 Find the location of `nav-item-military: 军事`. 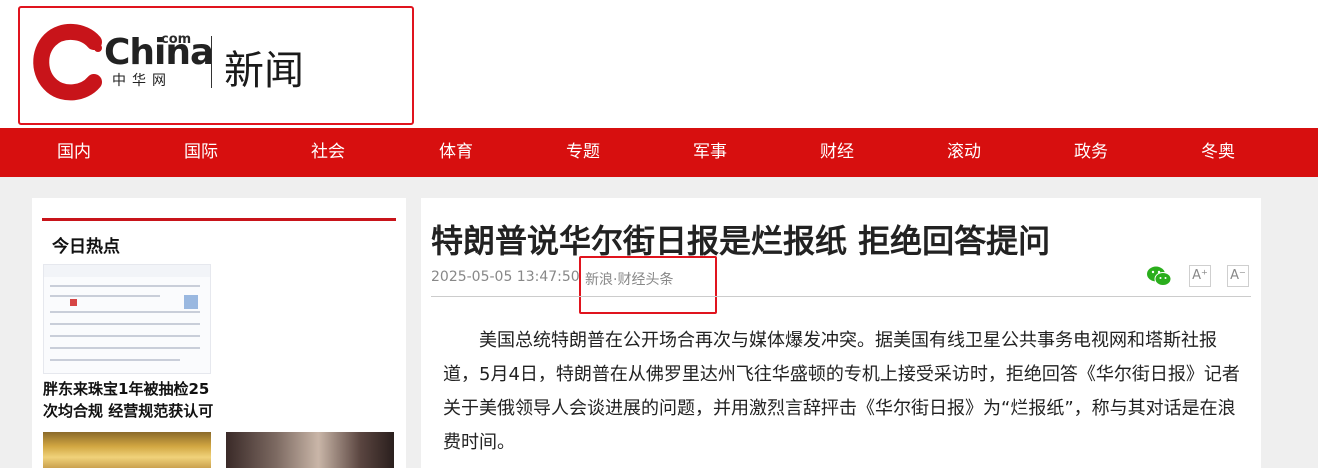

nav-item-military: 军事 is located at coordinates (710, 152).